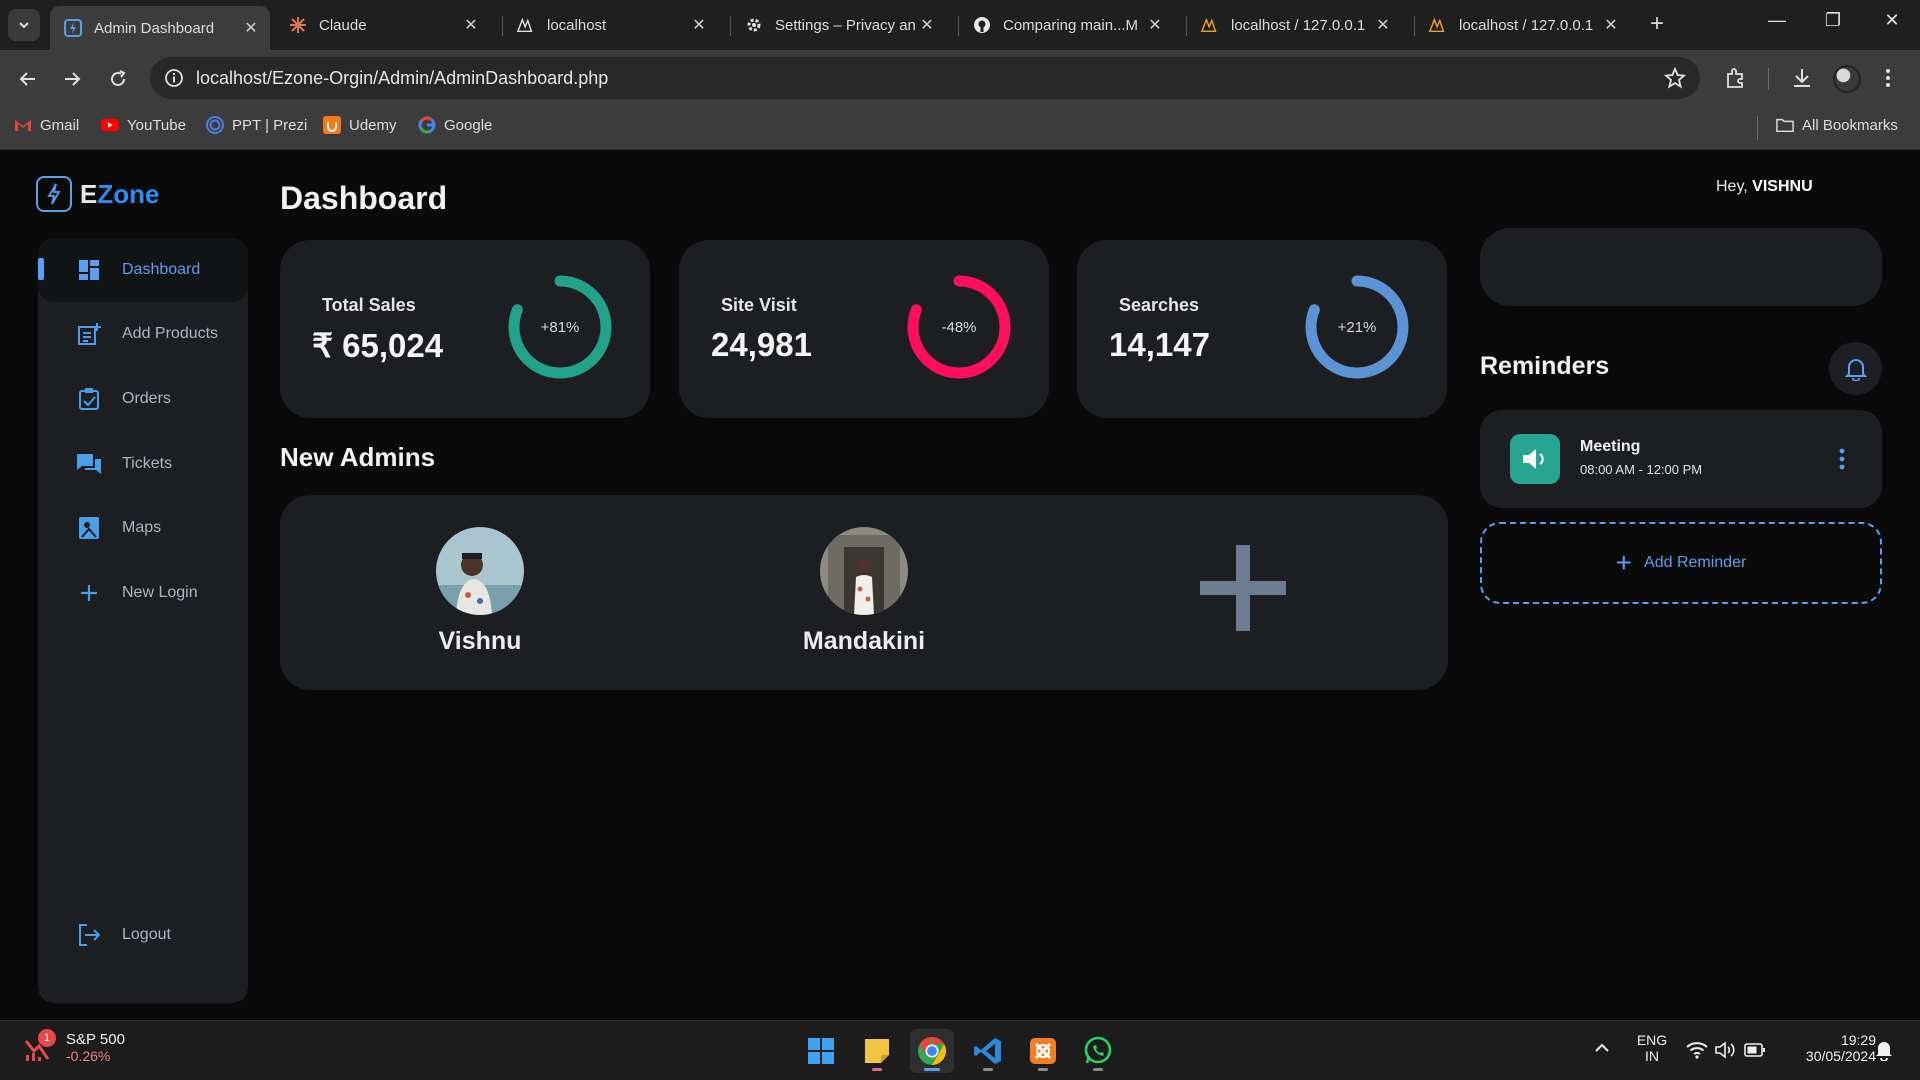  I want to click on widget-change: -0.26%, so click(88, 1056).